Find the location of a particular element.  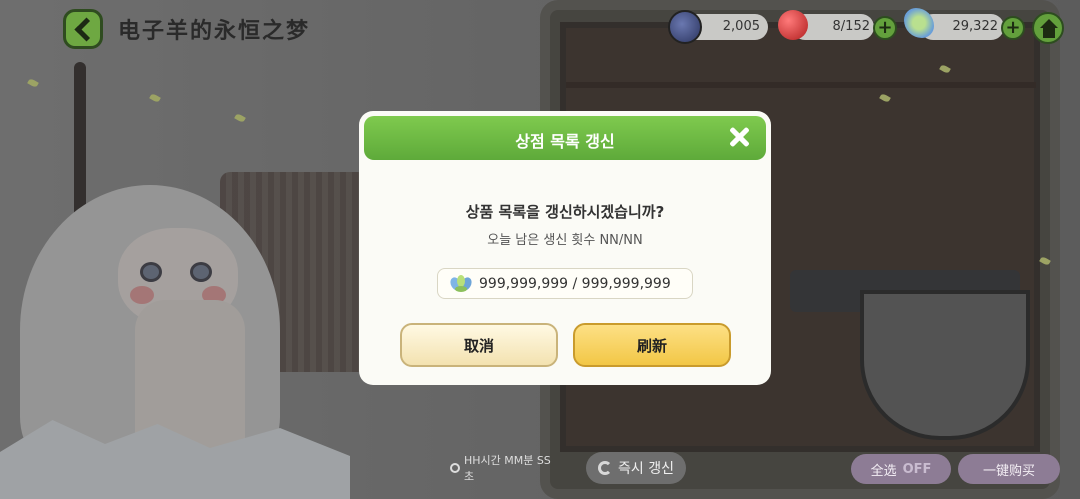

one-click-buy-button: 一键购买 is located at coordinates (1009, 469).